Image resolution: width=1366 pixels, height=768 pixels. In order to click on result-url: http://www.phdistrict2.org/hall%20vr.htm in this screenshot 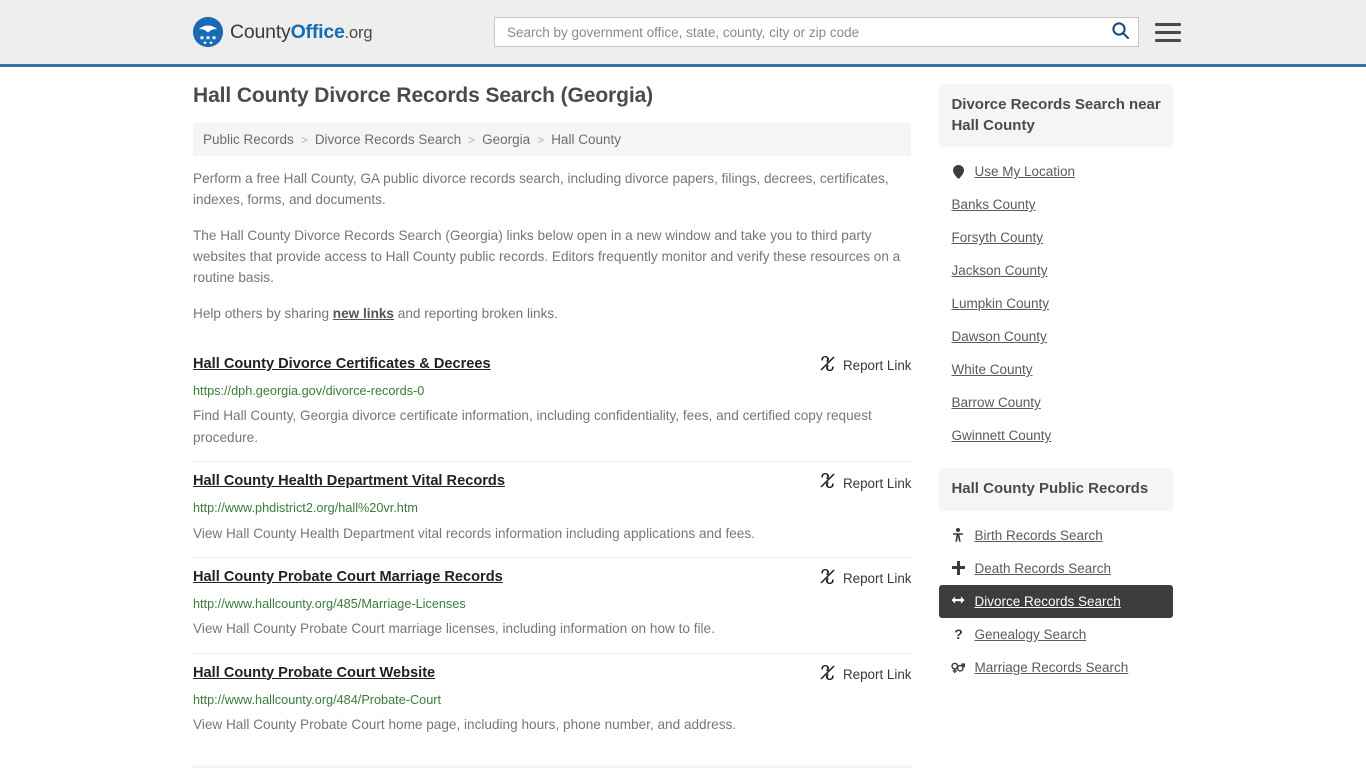, I will do `click(305, 508)`.